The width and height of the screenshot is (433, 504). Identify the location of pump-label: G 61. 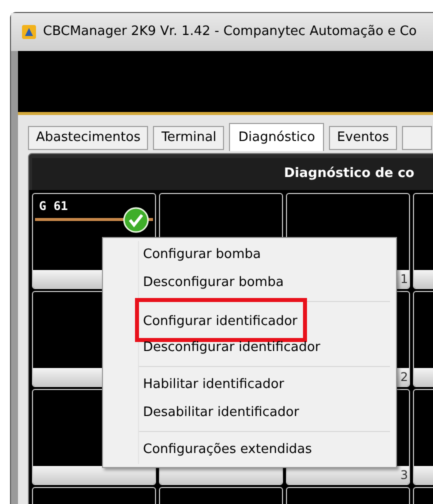
(53, 206).